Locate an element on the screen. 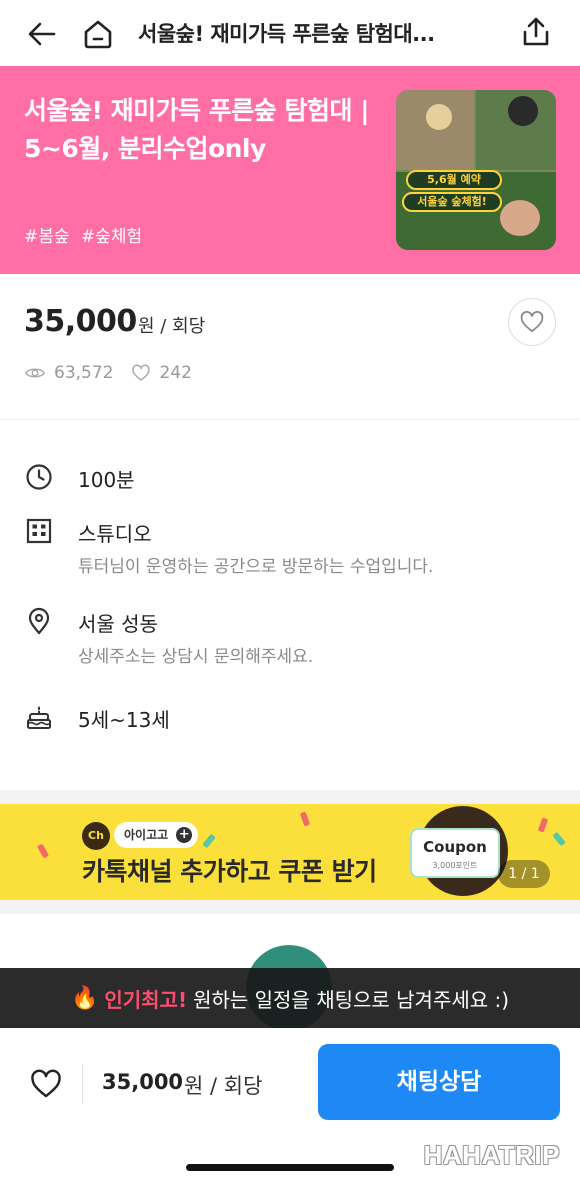 Image resolution: width=580 pixels, height=1185 pixels. price-value: 35,000 is located at coordinates (80, 321).